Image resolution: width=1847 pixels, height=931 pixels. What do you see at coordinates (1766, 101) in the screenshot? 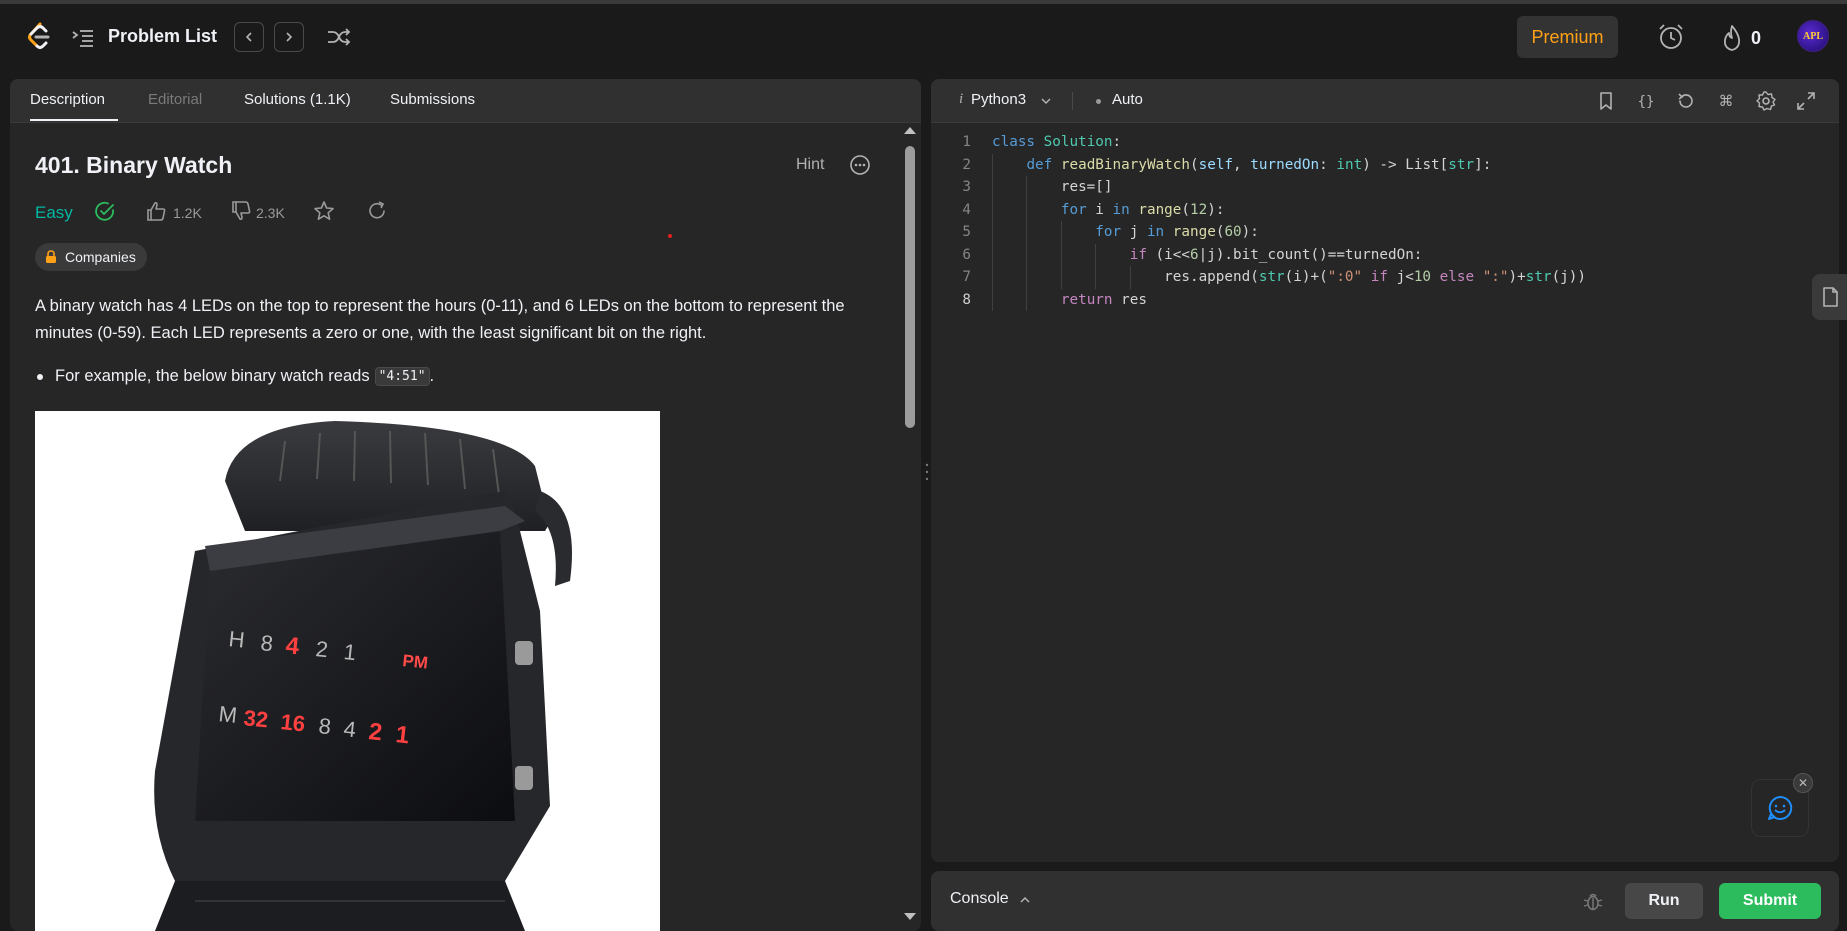
I see `settings-gear-icon` at bounding box center [1766, 101].